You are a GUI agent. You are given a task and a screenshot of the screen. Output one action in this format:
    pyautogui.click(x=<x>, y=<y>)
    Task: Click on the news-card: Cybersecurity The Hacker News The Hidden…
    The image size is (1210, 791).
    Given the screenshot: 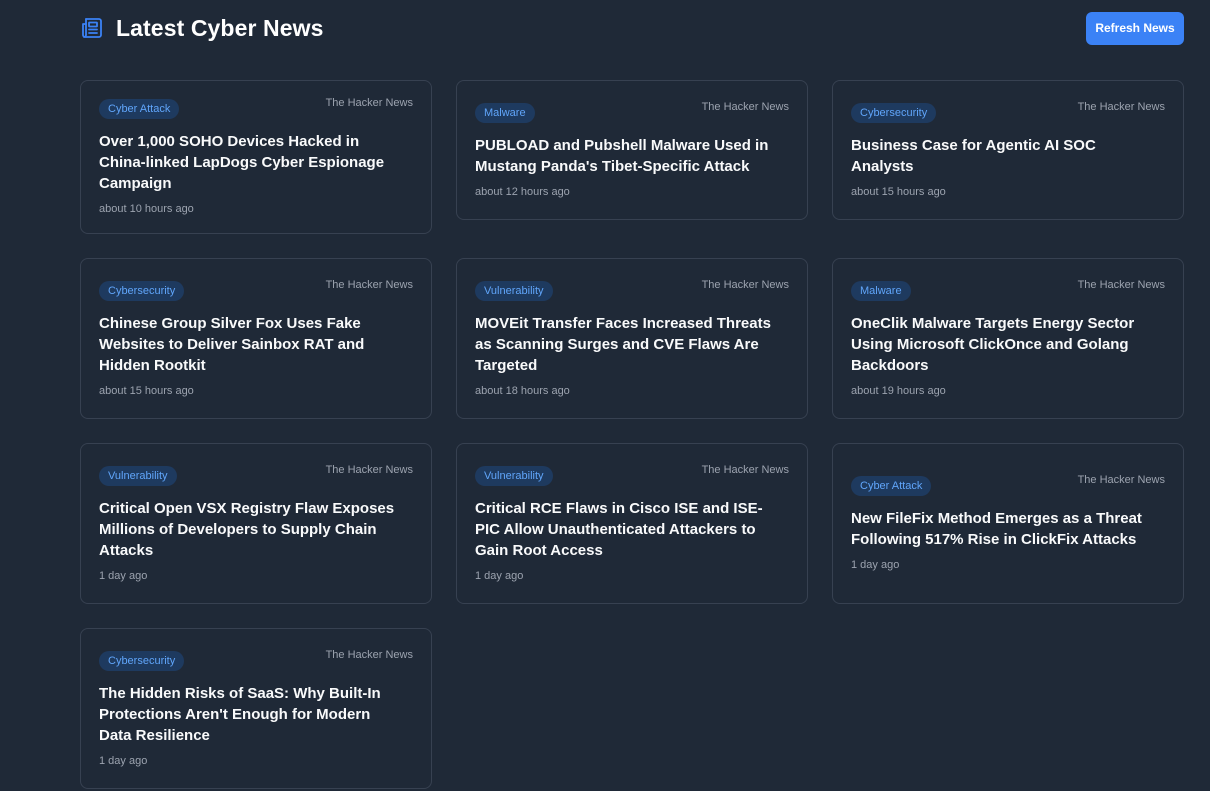 What is the action you would take?
    pyautogui.click(x=256, y=708)
    